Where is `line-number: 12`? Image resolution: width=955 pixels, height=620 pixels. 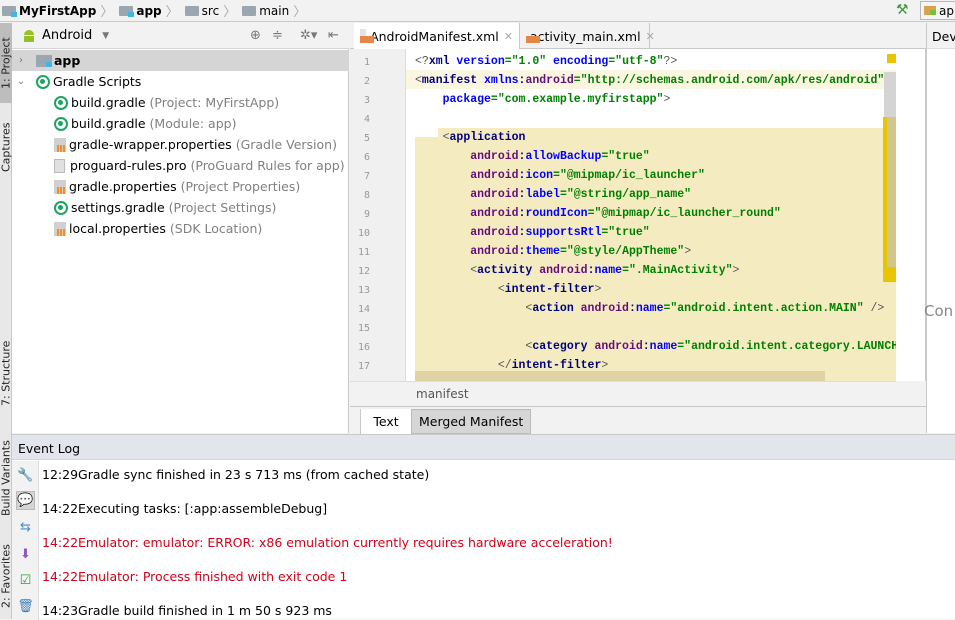 line-number: 12 is located at coordinates (363, 271).